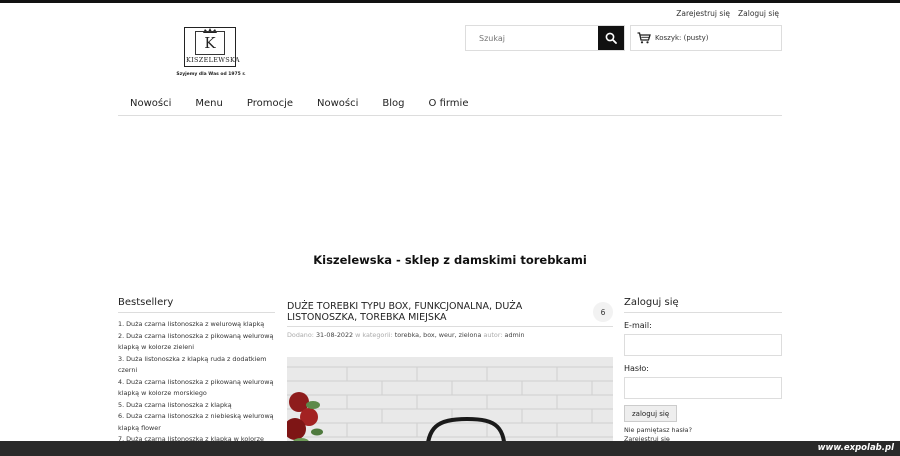 The height and width of the screenshot is (456, 900). Describe the element at coordinates (208, 103) in the screenshot. I see `nav-item-menu: Menu` at that location.